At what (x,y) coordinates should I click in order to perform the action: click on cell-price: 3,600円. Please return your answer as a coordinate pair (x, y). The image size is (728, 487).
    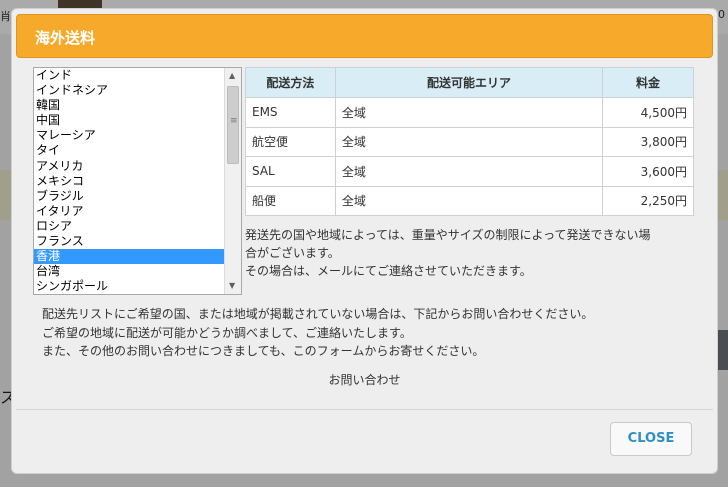
    Looking at the image, I should click on (648, 171).